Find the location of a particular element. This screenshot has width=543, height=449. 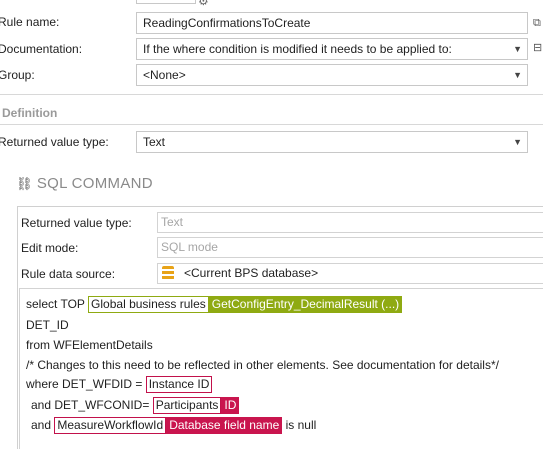

sql-returned-type-label: Returned value type: is located at coordinates (76, 223).